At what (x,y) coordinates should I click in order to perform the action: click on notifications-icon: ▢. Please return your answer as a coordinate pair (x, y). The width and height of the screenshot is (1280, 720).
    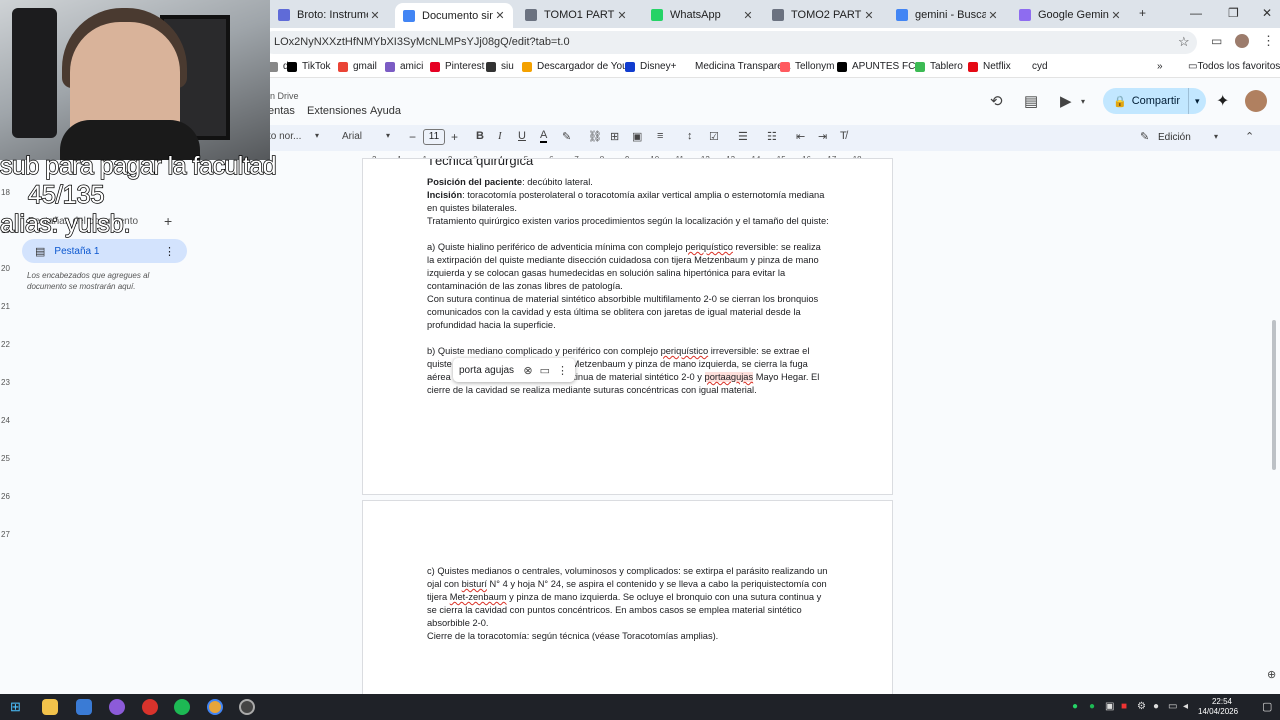
    Looking at the image, I should click on (1267, 706).